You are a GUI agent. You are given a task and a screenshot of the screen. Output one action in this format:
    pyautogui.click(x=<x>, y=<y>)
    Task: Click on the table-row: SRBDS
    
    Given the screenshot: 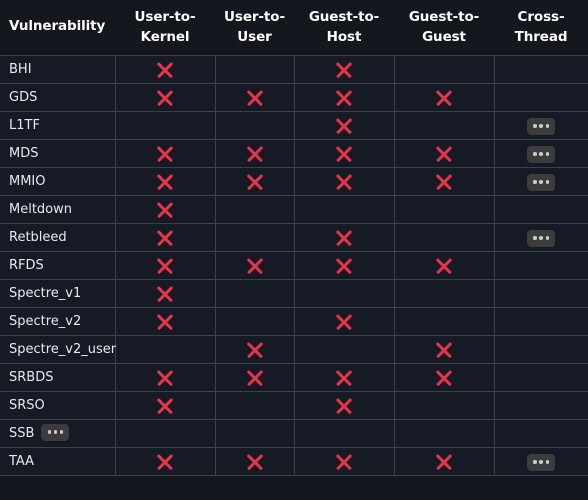 What is the action you would take?
    pyautogui.click(x=294, y=377)
    